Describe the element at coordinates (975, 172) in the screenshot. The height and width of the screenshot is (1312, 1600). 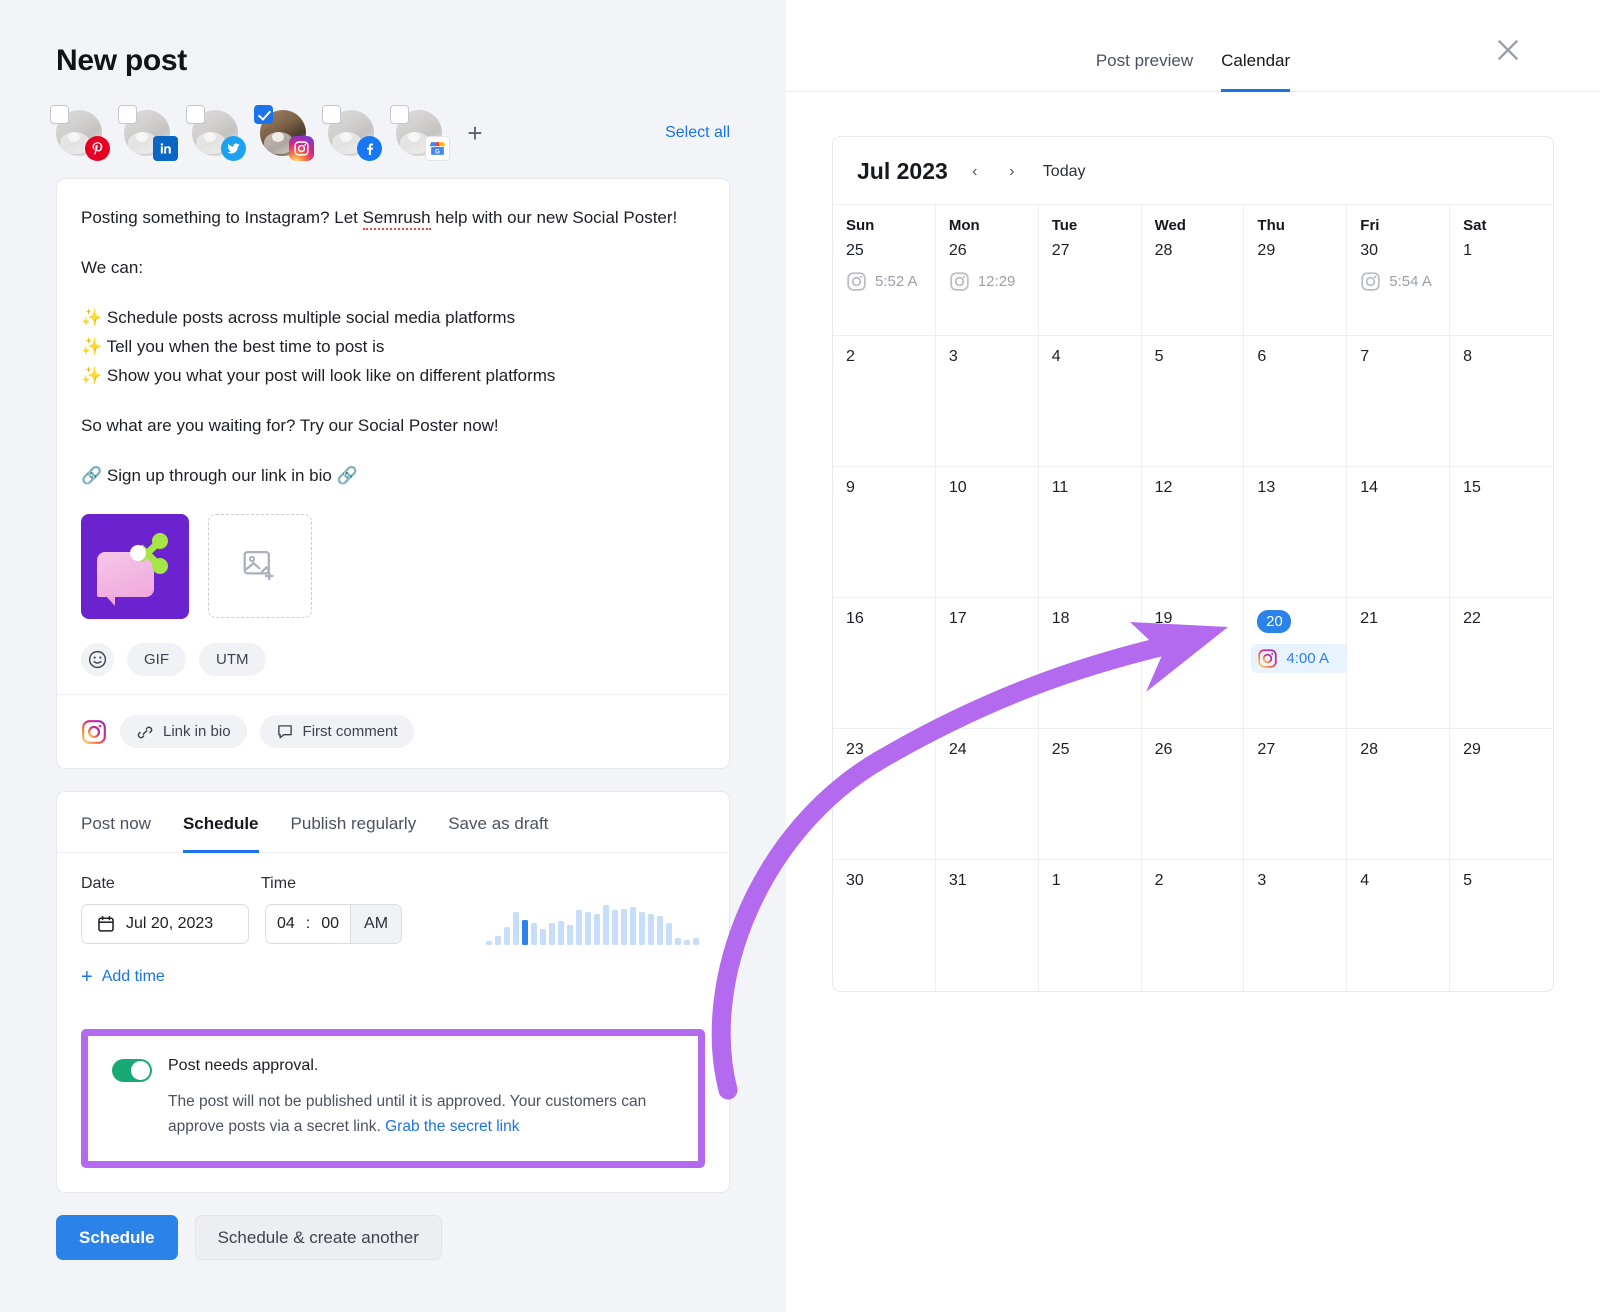
I see `prev-month-button: ‹` at that location.